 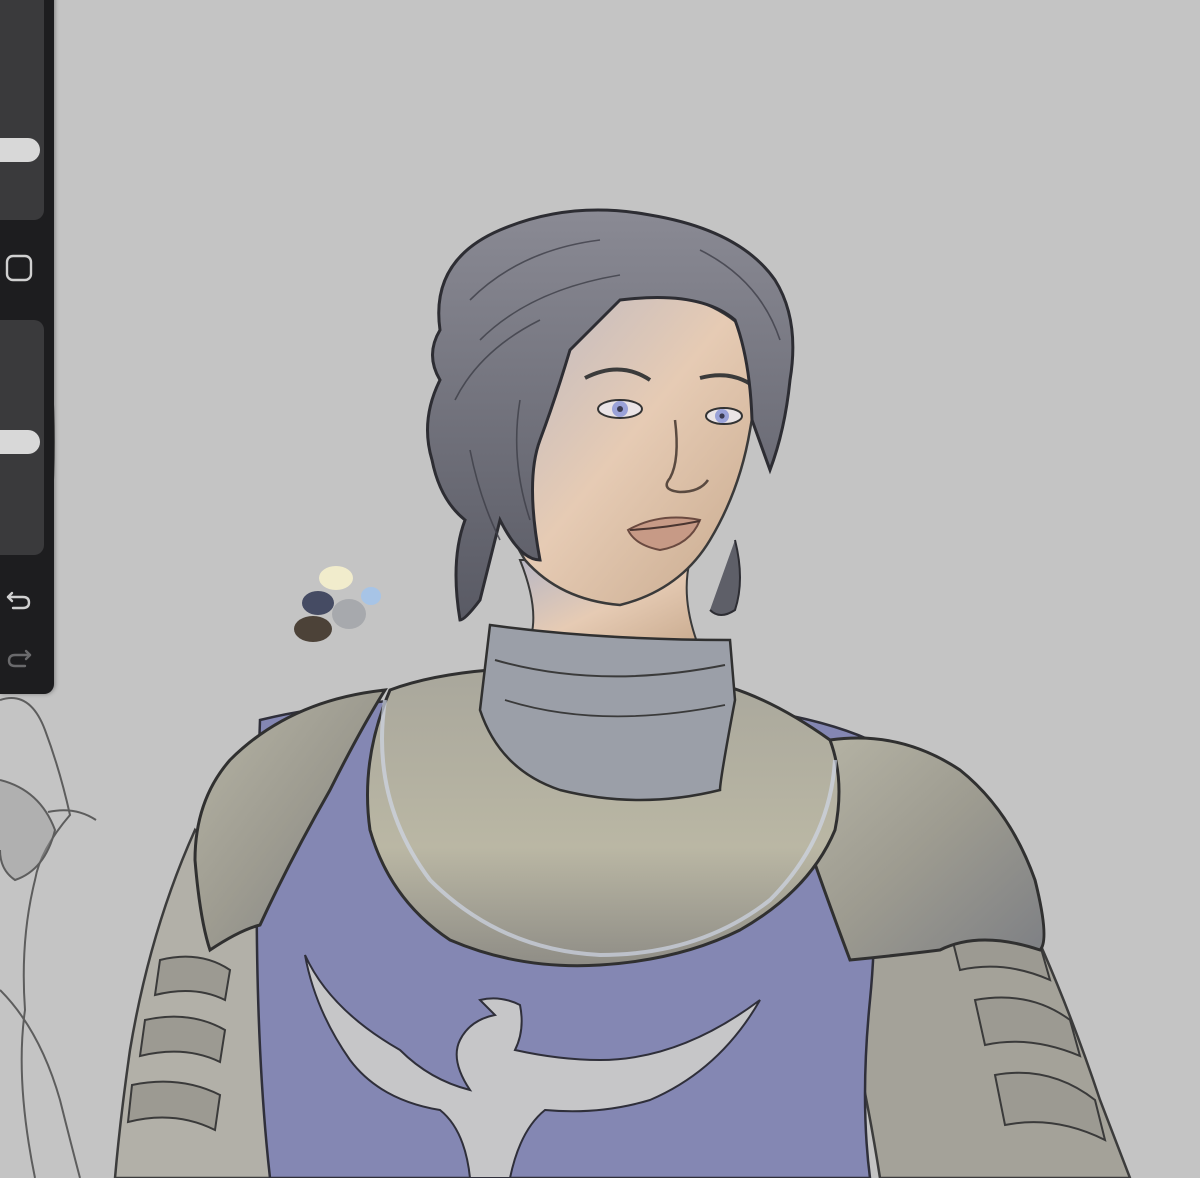 I want to click on modify-button, so click(x=19, y=268).